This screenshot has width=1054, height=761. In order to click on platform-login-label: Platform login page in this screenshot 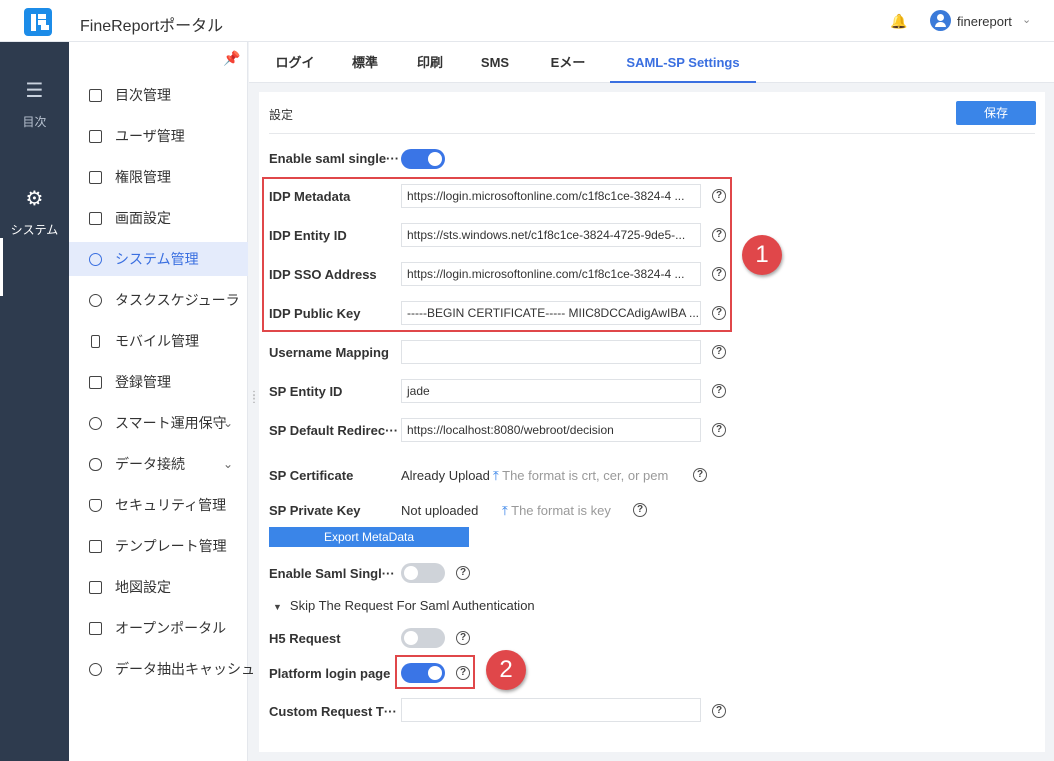, I will do `click(330, 673)`.